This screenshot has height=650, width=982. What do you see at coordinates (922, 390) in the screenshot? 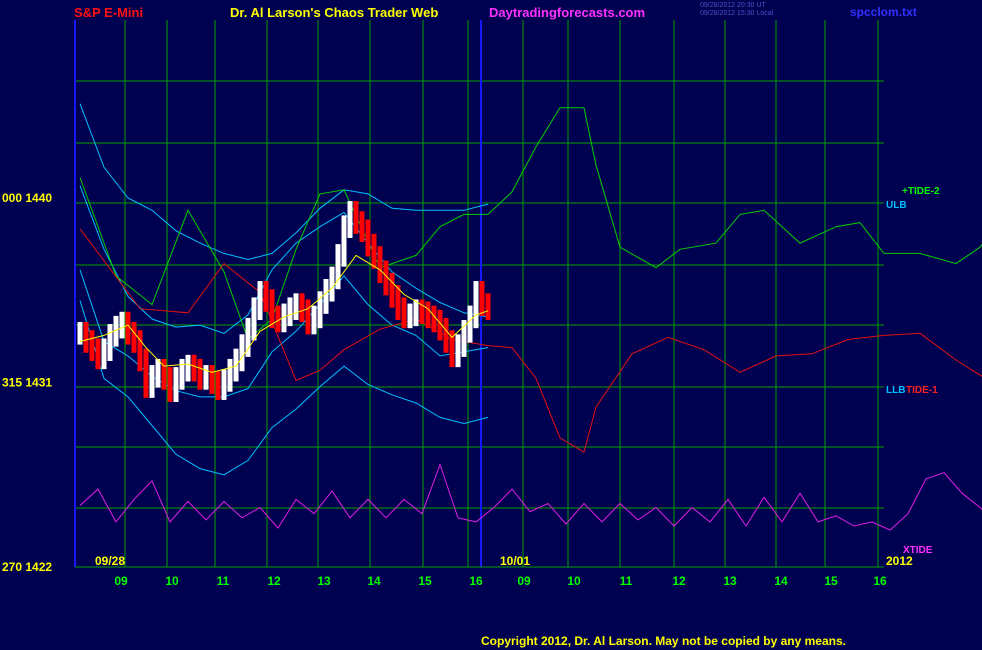
I see `series-label-tide-minus1: TIDE-1` at bounding box center [922, 390].